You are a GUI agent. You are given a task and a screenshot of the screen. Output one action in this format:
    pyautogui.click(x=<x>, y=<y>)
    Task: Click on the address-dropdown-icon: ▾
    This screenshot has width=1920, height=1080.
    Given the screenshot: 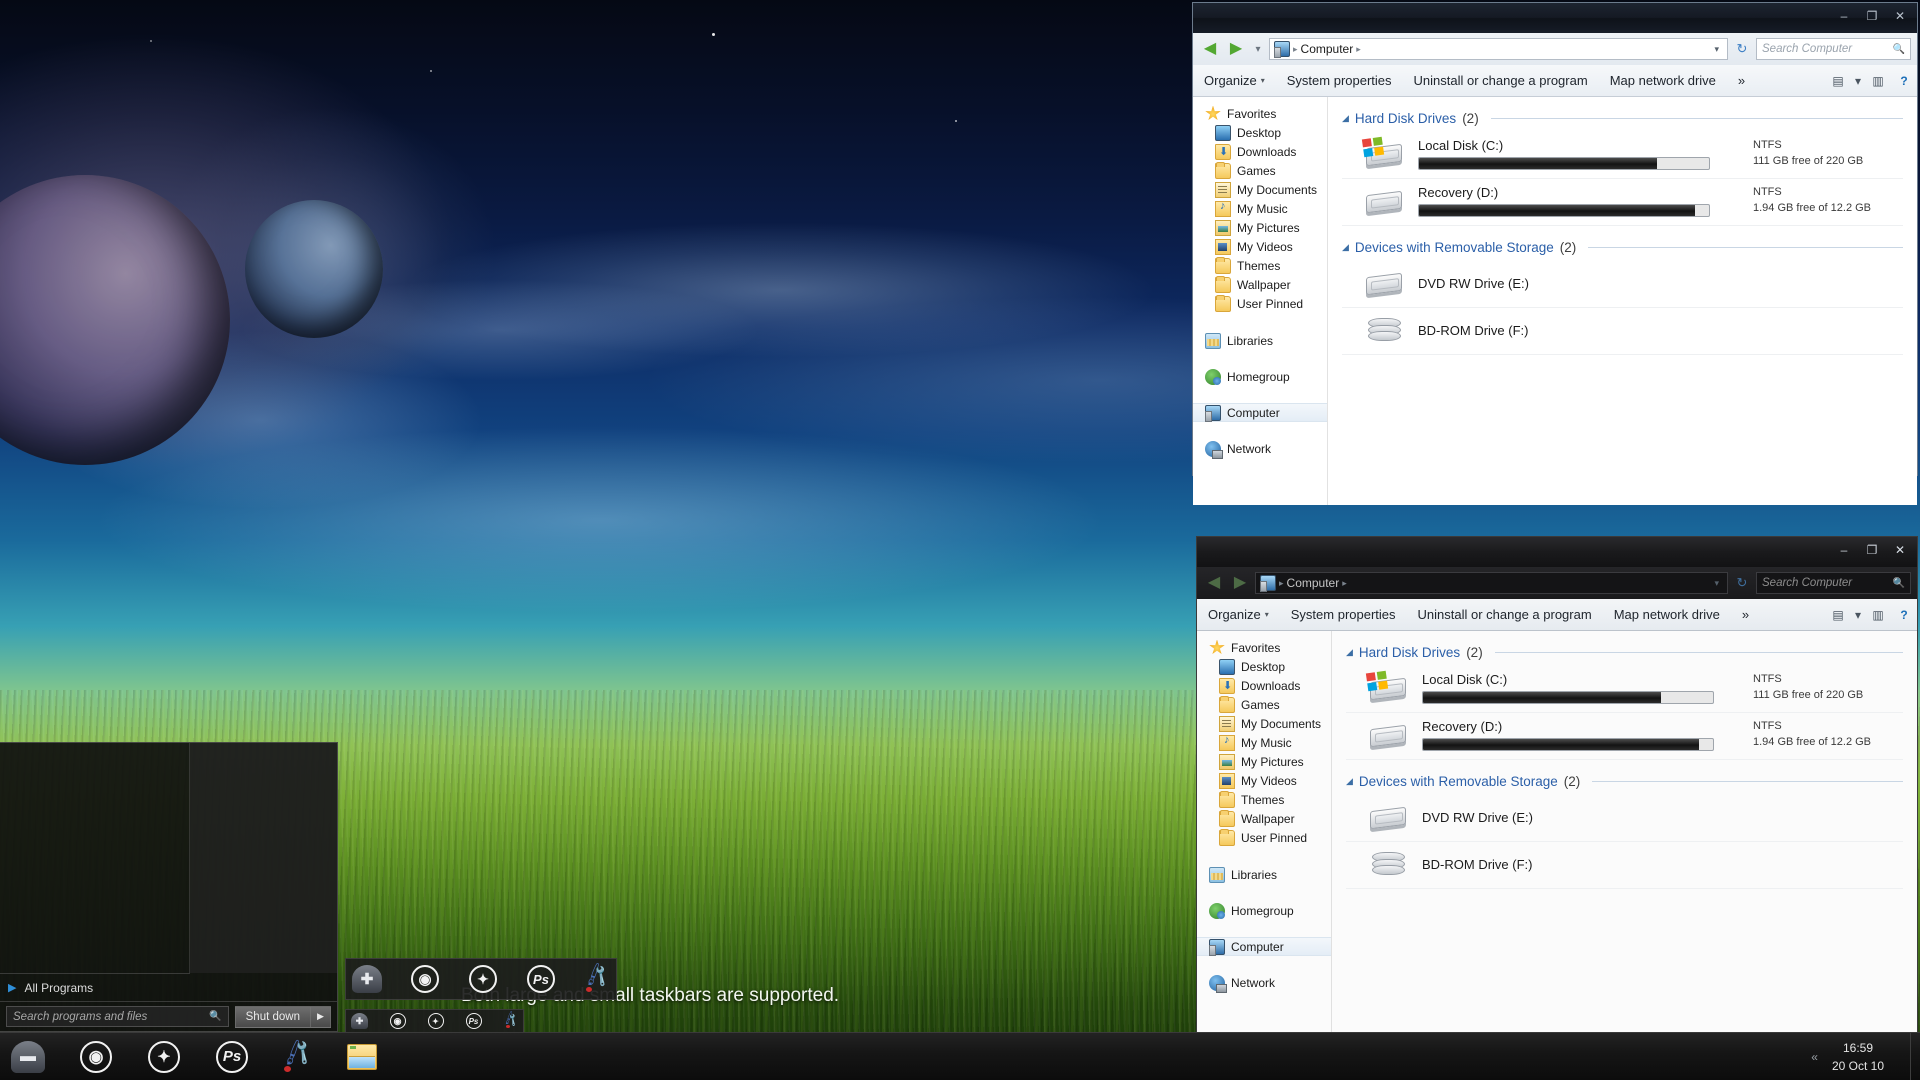 What is the action you would take?
    pyautogui.click(x=1718, y=49)
    